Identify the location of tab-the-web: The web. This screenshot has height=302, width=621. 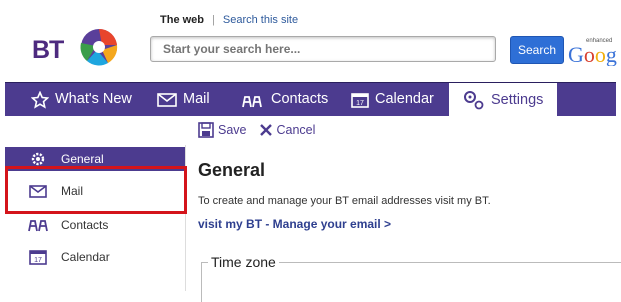
(182, 20).